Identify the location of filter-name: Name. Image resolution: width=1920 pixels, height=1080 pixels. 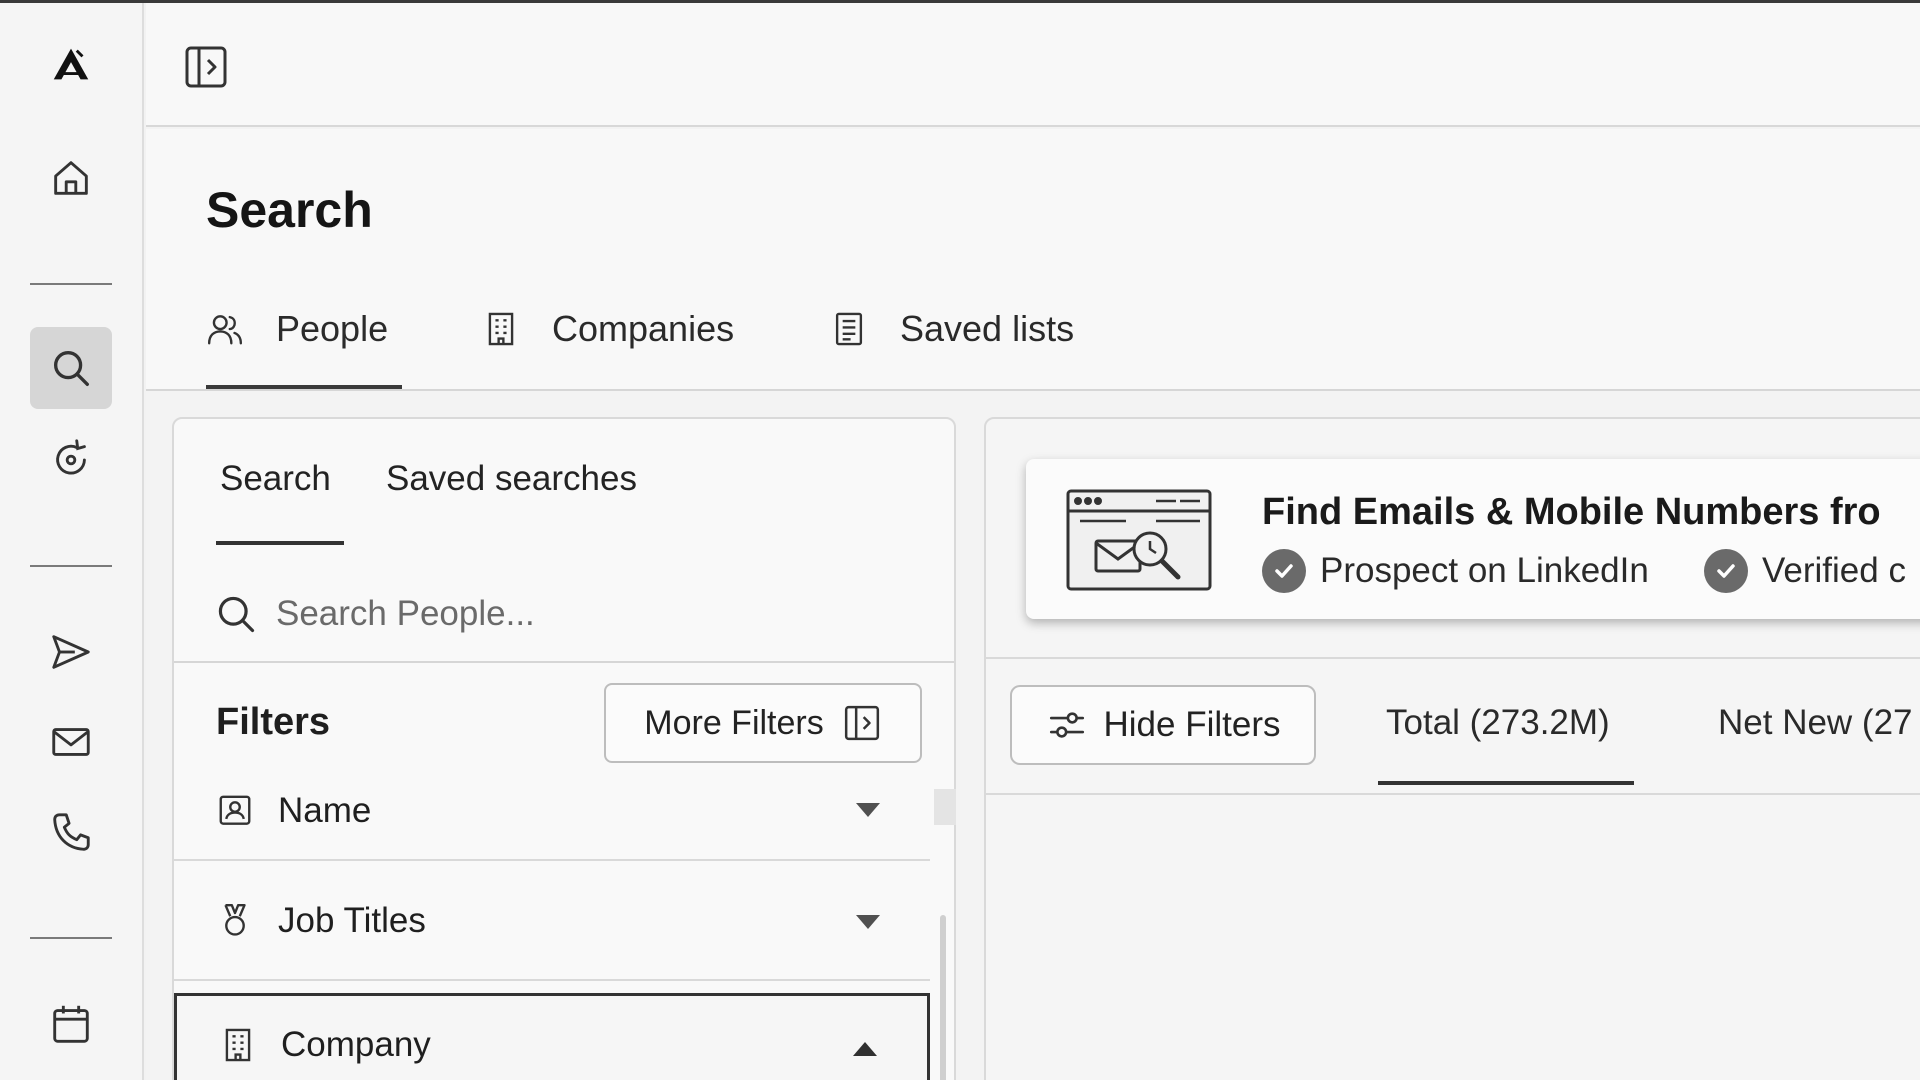
(552, 812).